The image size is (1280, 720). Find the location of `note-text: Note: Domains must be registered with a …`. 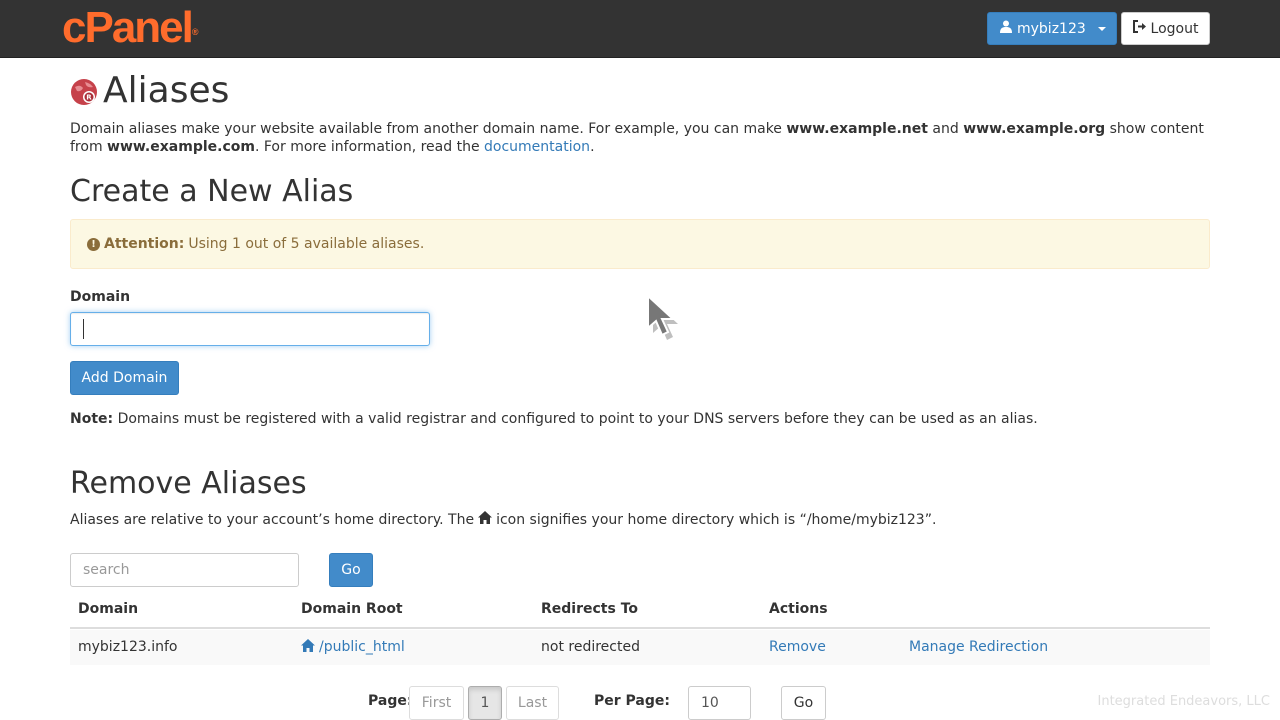

note-text: Note: Domains must be registered with a … is located at coordinates (554, 419).